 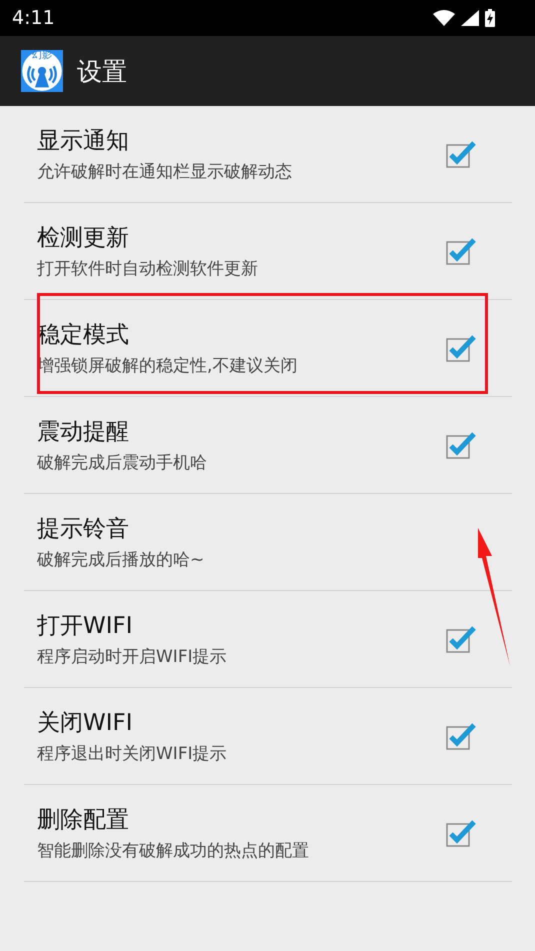 I want to click on settings-item: 检测更新 打开软件时自动检测软件更新, so click(x=268, y=251).